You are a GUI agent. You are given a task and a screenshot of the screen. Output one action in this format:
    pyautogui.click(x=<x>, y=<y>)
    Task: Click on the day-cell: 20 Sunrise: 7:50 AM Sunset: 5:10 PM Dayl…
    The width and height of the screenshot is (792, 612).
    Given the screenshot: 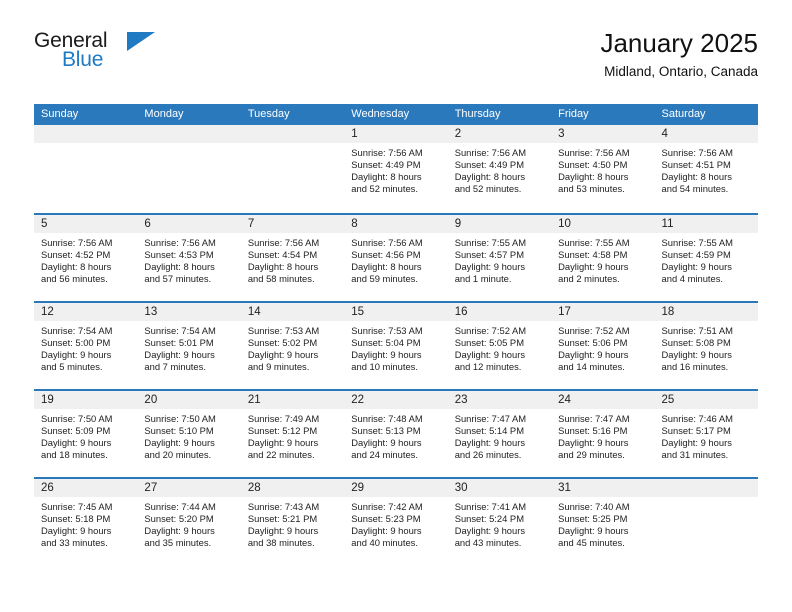 What is the action you would take?
    pyautogui.click(x=189, y=434)
    